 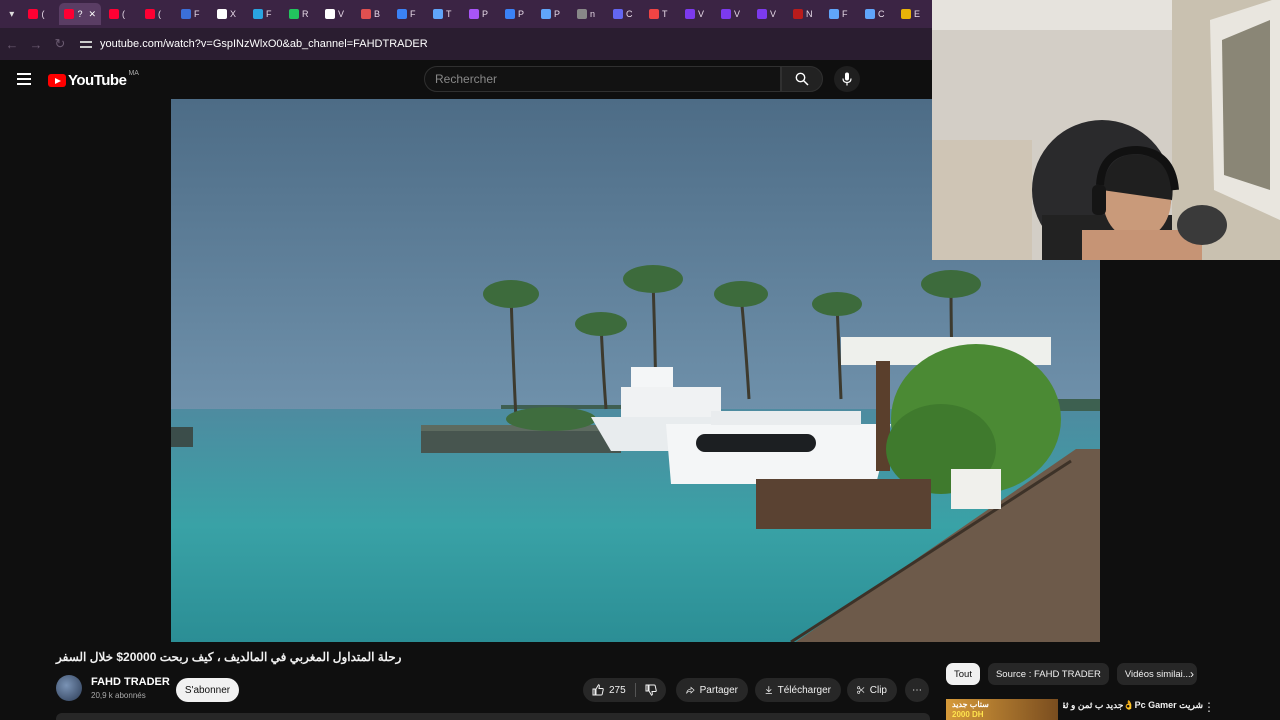 I want to click on more-actions-button: ⋯, so click(x=917, y=690).